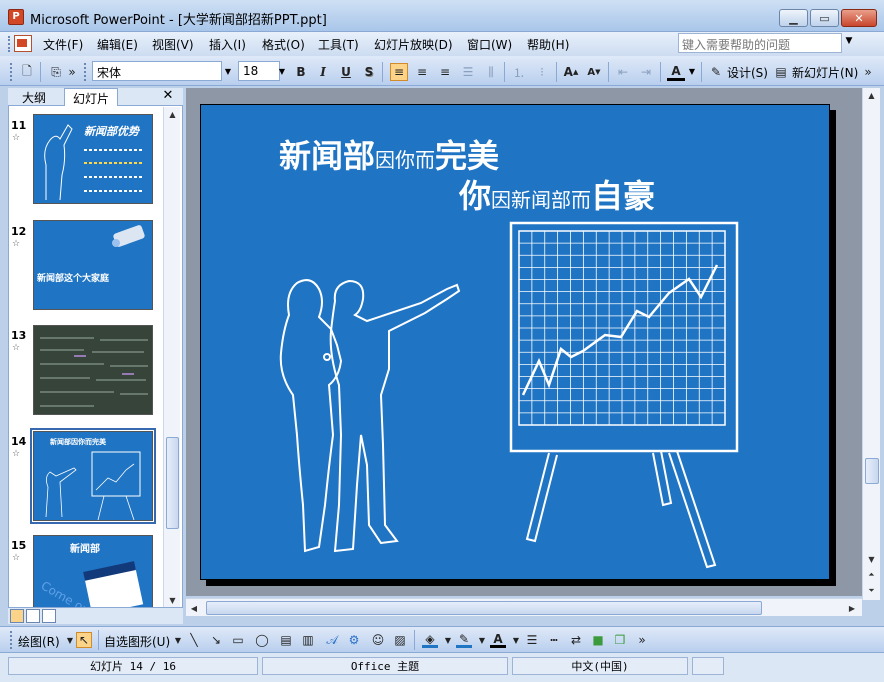 Image resolution: width=884 pixels, height=682 pixels. Describe the element at coordinates (33, 616) in the screenshot. I see `slide-sorter-view-icon` at that location.